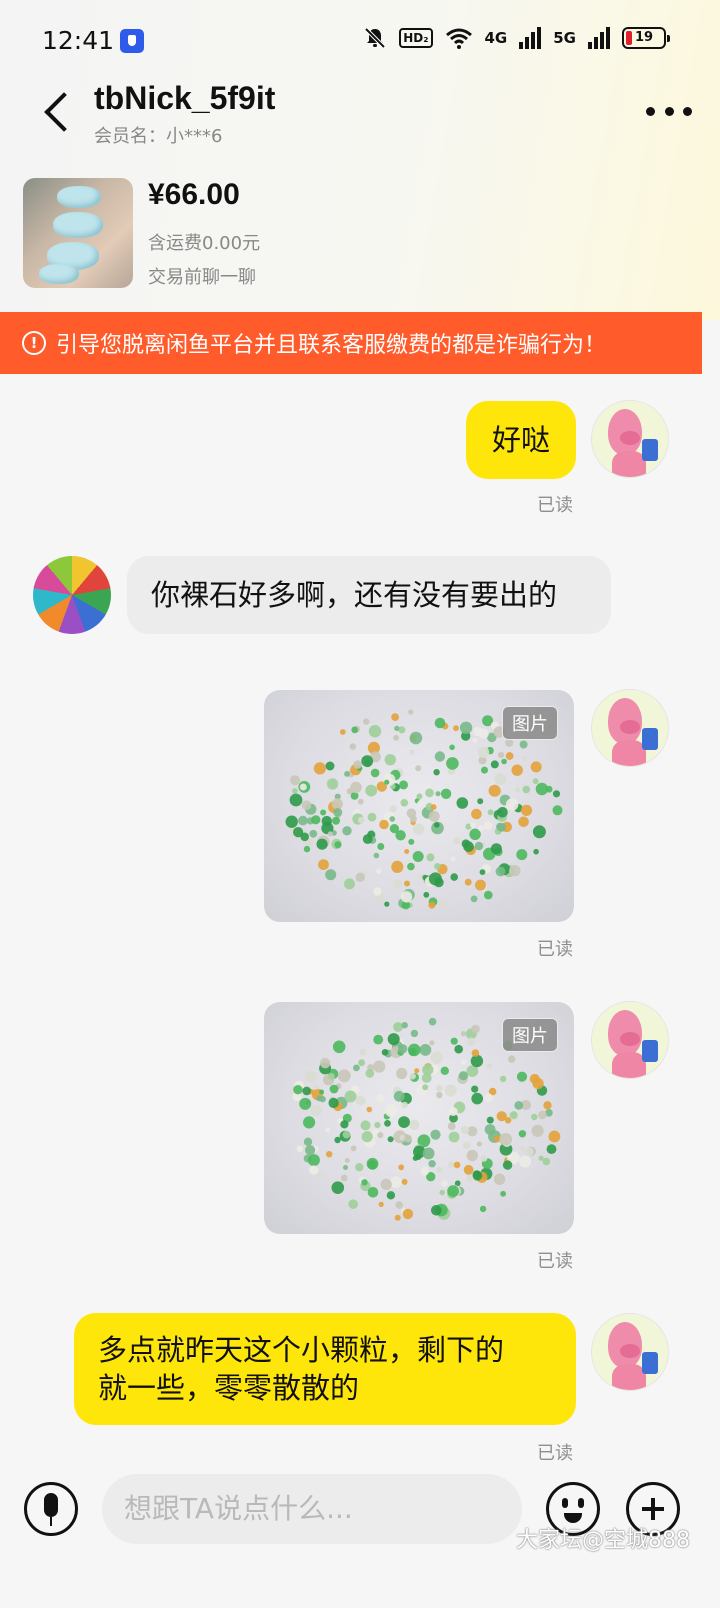  I want to click on wifi-icon, so click(458, 38).